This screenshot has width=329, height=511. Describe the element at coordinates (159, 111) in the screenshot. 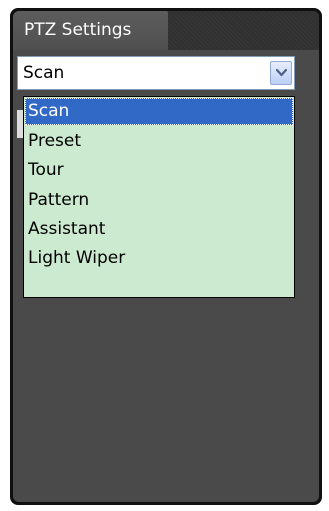

I see `option-scan: Scan` at that location.